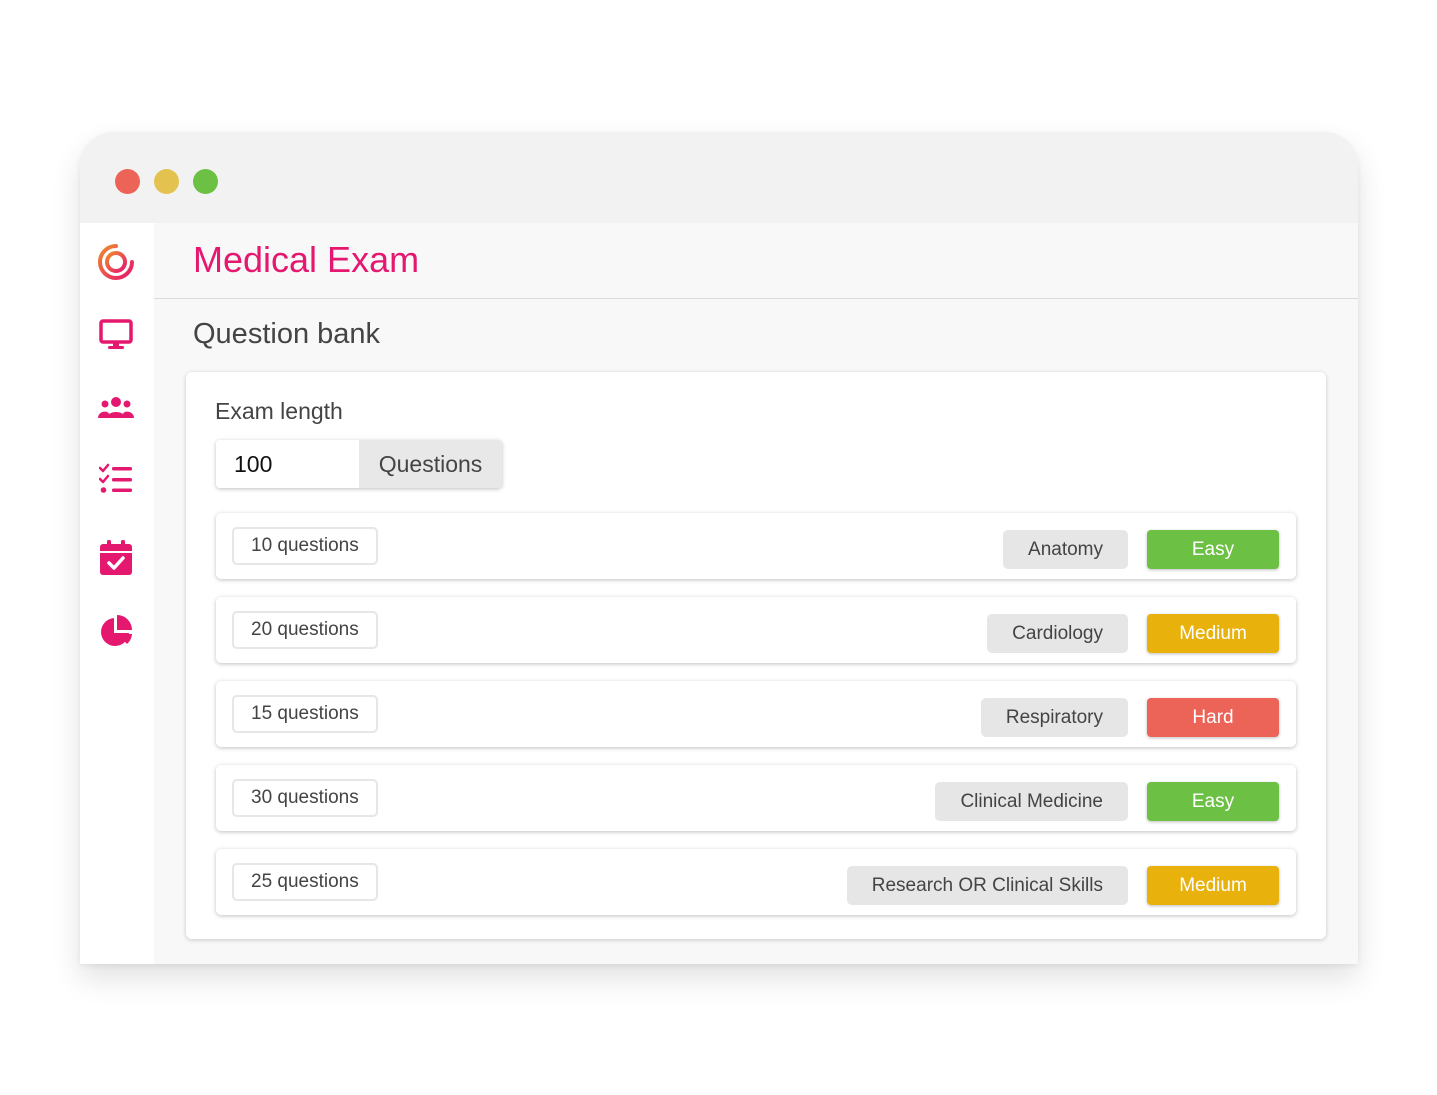 The width and height of the screenshot is (1437, 1095). Describe the element at coordinates (430, 464) in the screenshot. I see `exam-length-unit: Questions` at that location.